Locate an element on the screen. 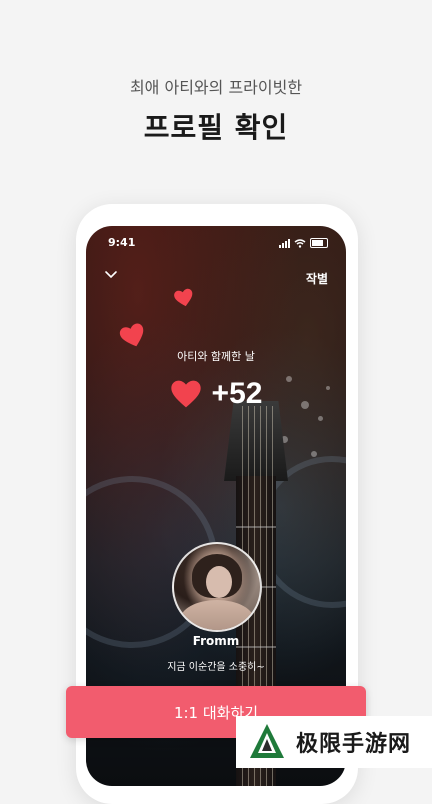 This screenshot has width=432, height=804. signal-icon is located at coordinates (284, 243).